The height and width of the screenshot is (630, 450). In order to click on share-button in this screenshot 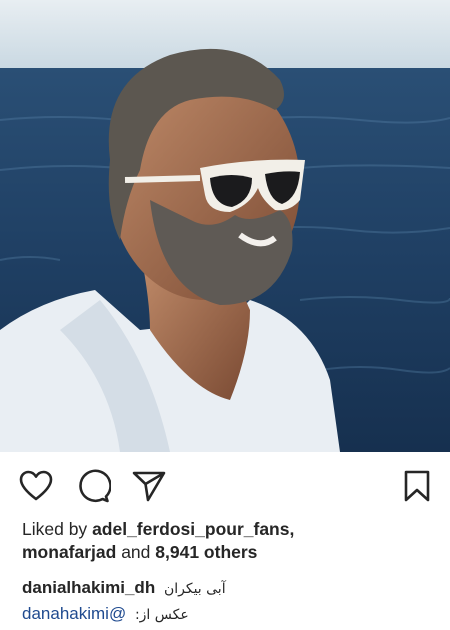, I will do `click(149, 486)`.